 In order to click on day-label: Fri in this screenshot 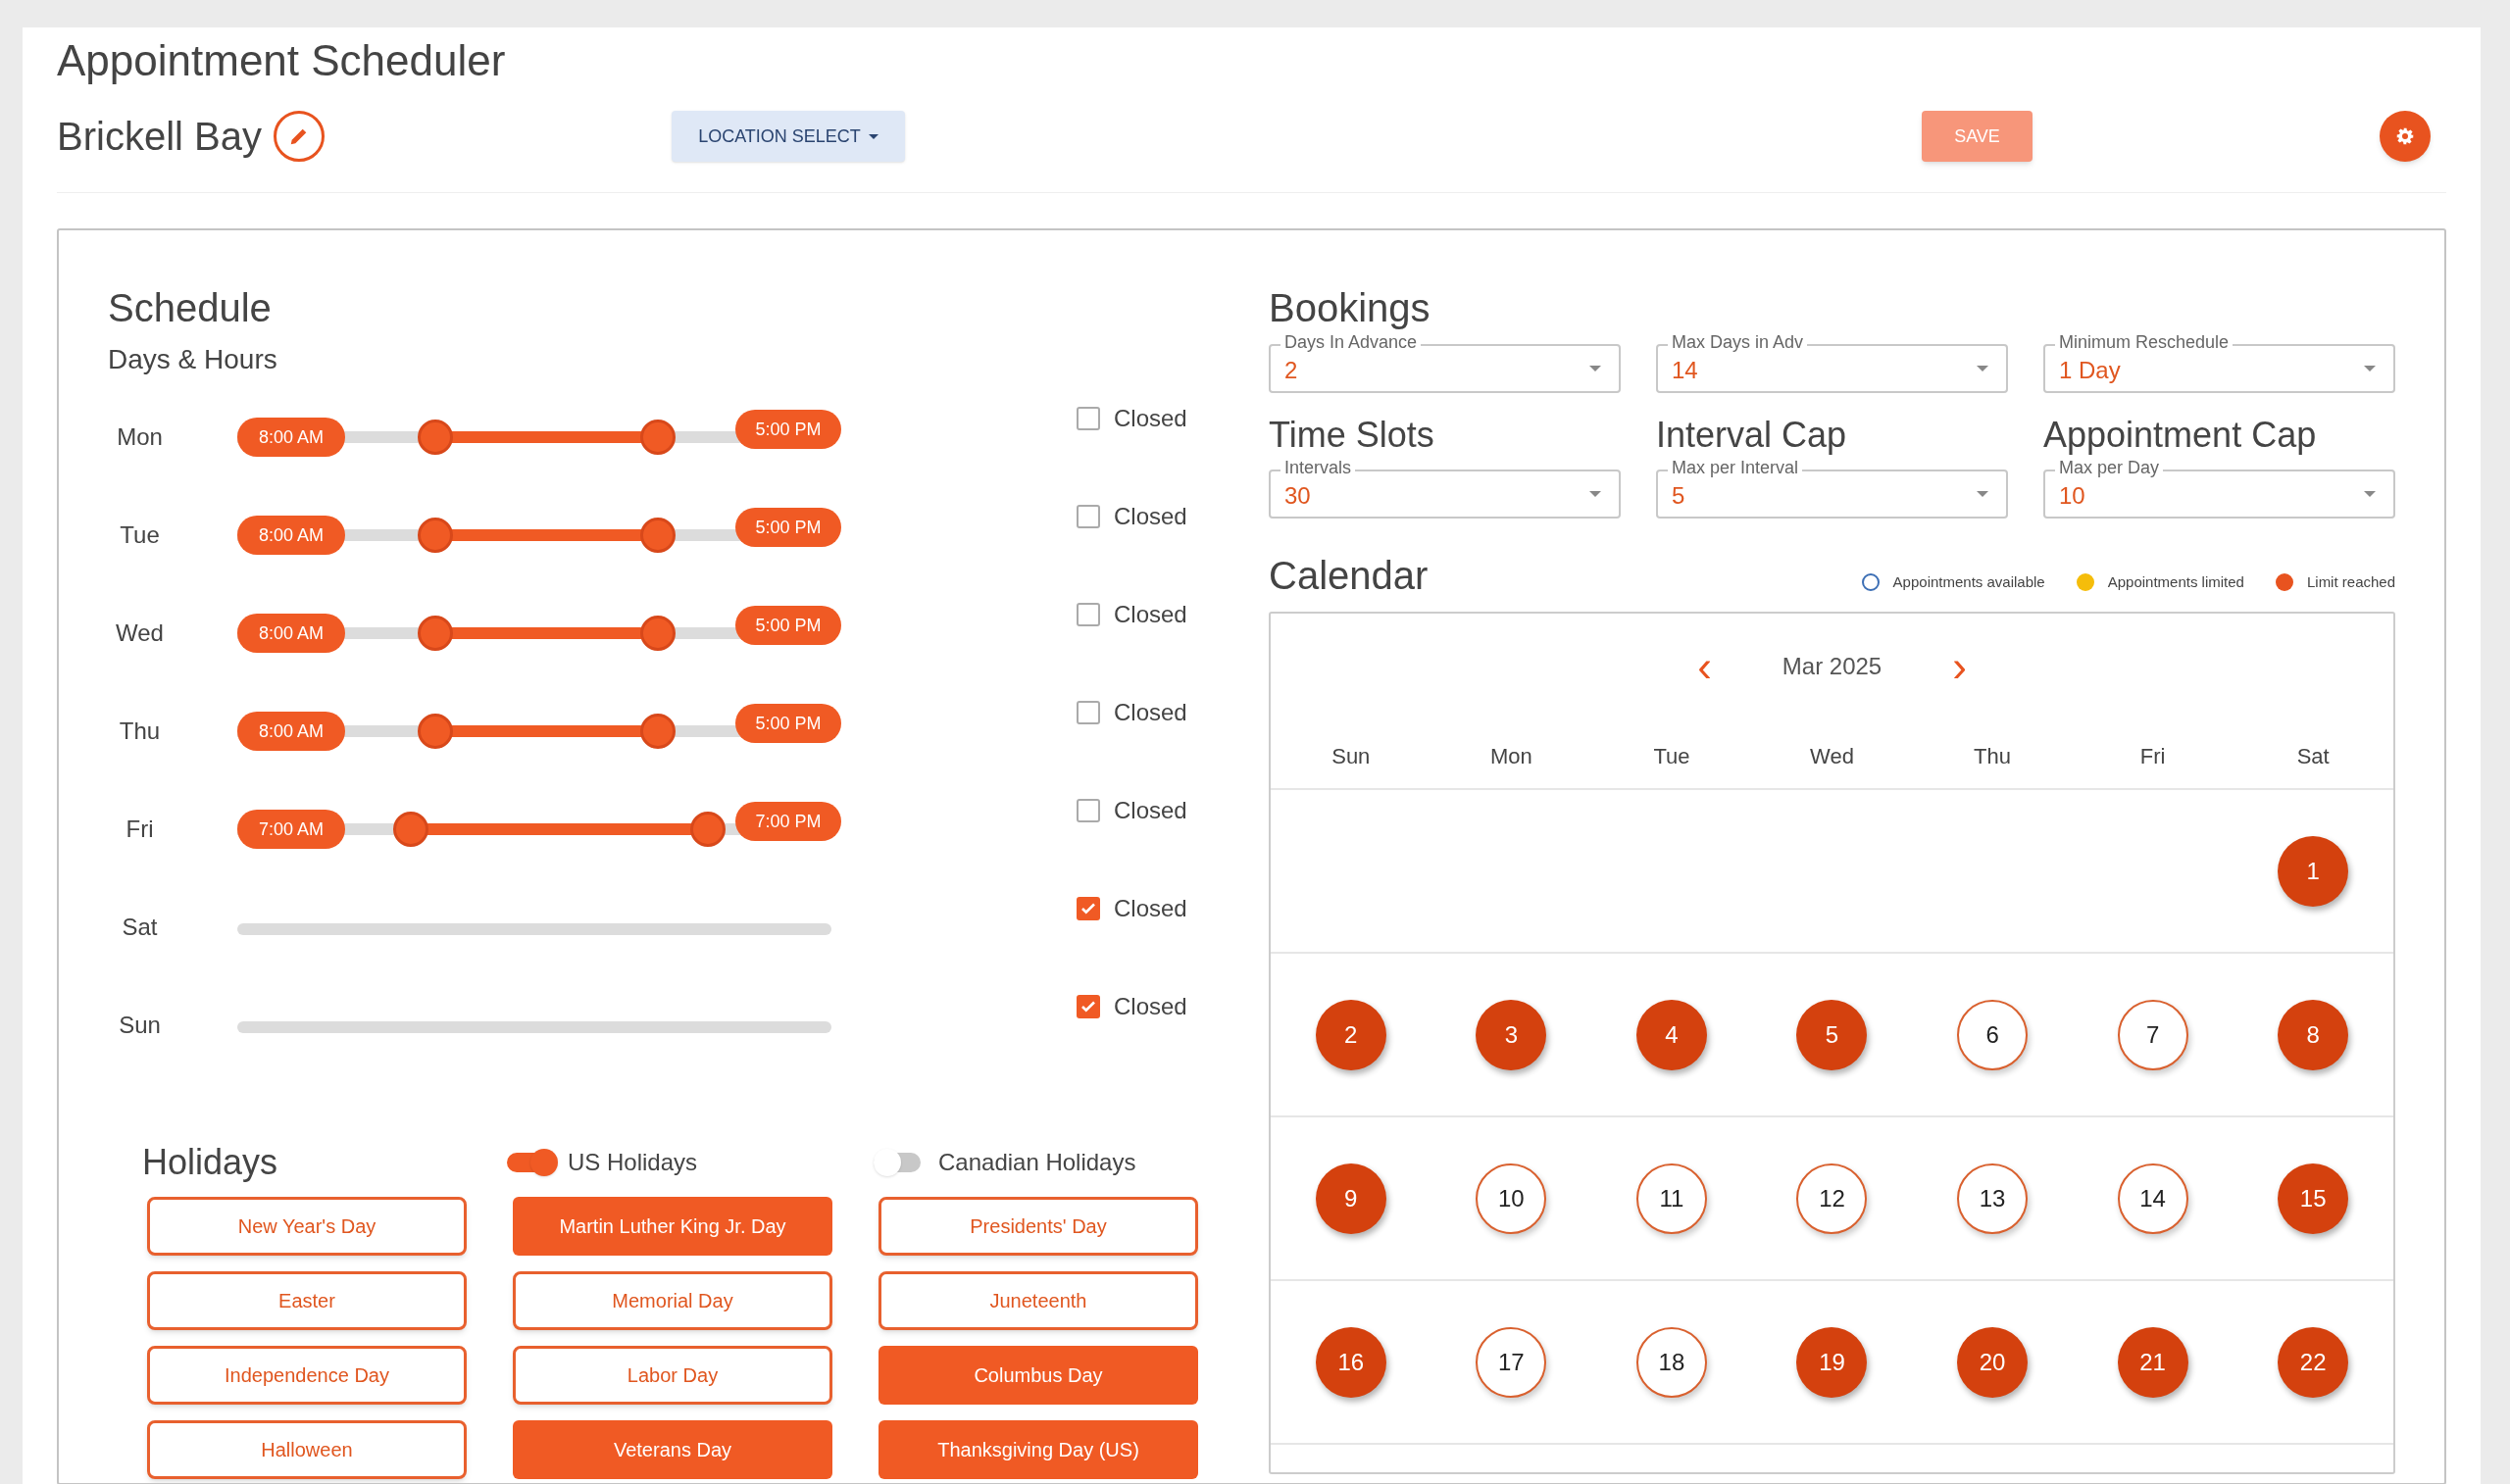, I will do `click(140, 829)`.